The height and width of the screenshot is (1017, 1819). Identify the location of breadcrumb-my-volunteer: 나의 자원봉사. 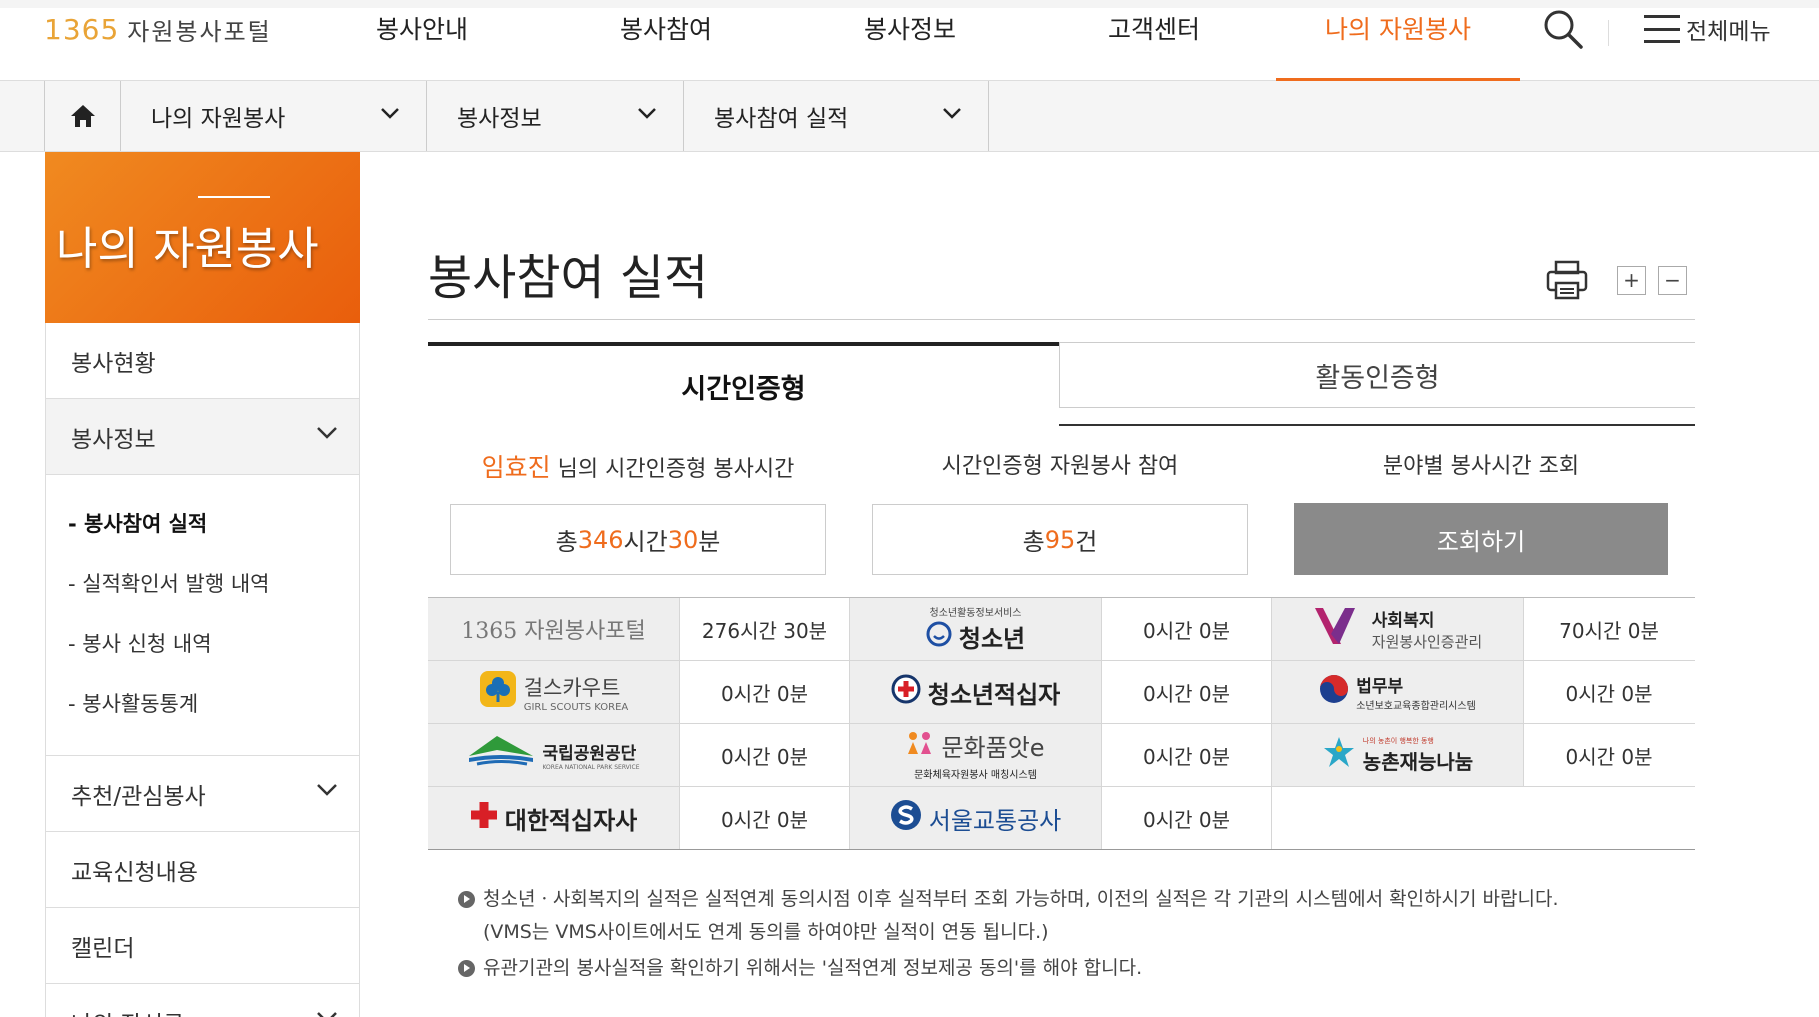
(273, 116).